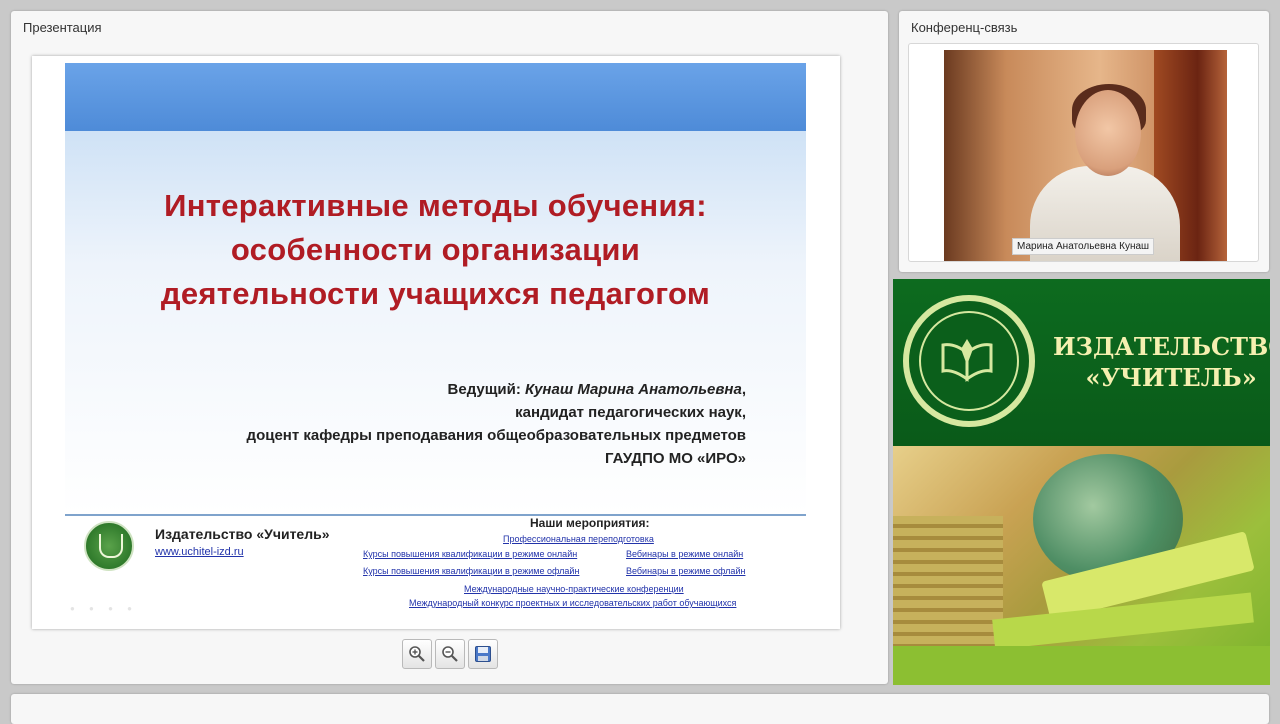 Image resolution: width=1280 pixels, height=724 pixels. What do you see at coordinates (1161, 346) in the screenshot?
I see `banner-text-line1: ИЗДАТЕЛЬСТВО` at bounding box center [1161, 346].